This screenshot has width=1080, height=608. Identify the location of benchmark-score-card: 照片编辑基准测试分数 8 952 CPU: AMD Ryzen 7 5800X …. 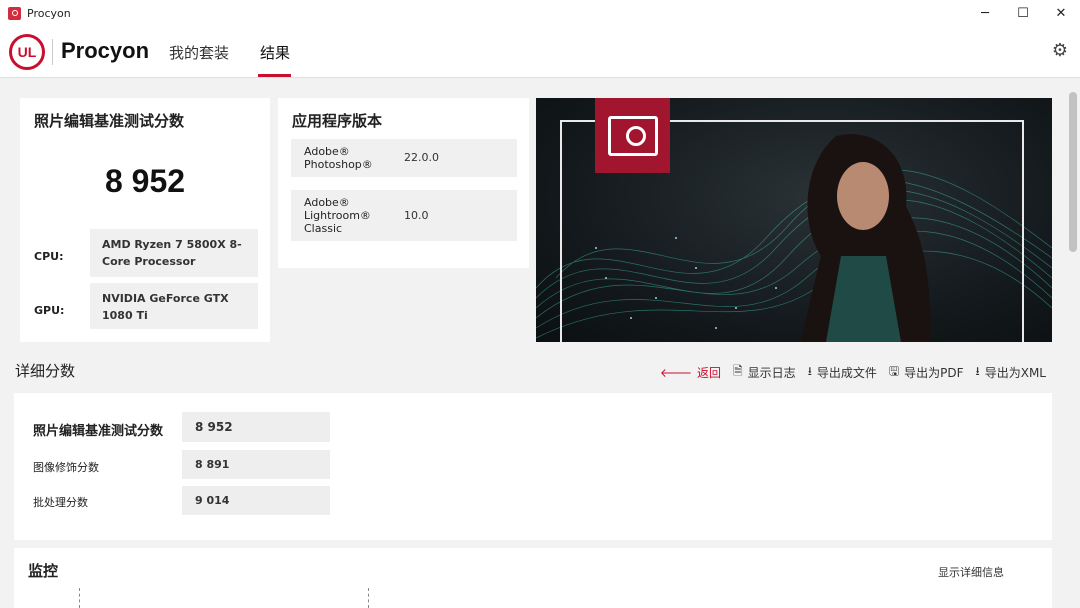
(145, 220).